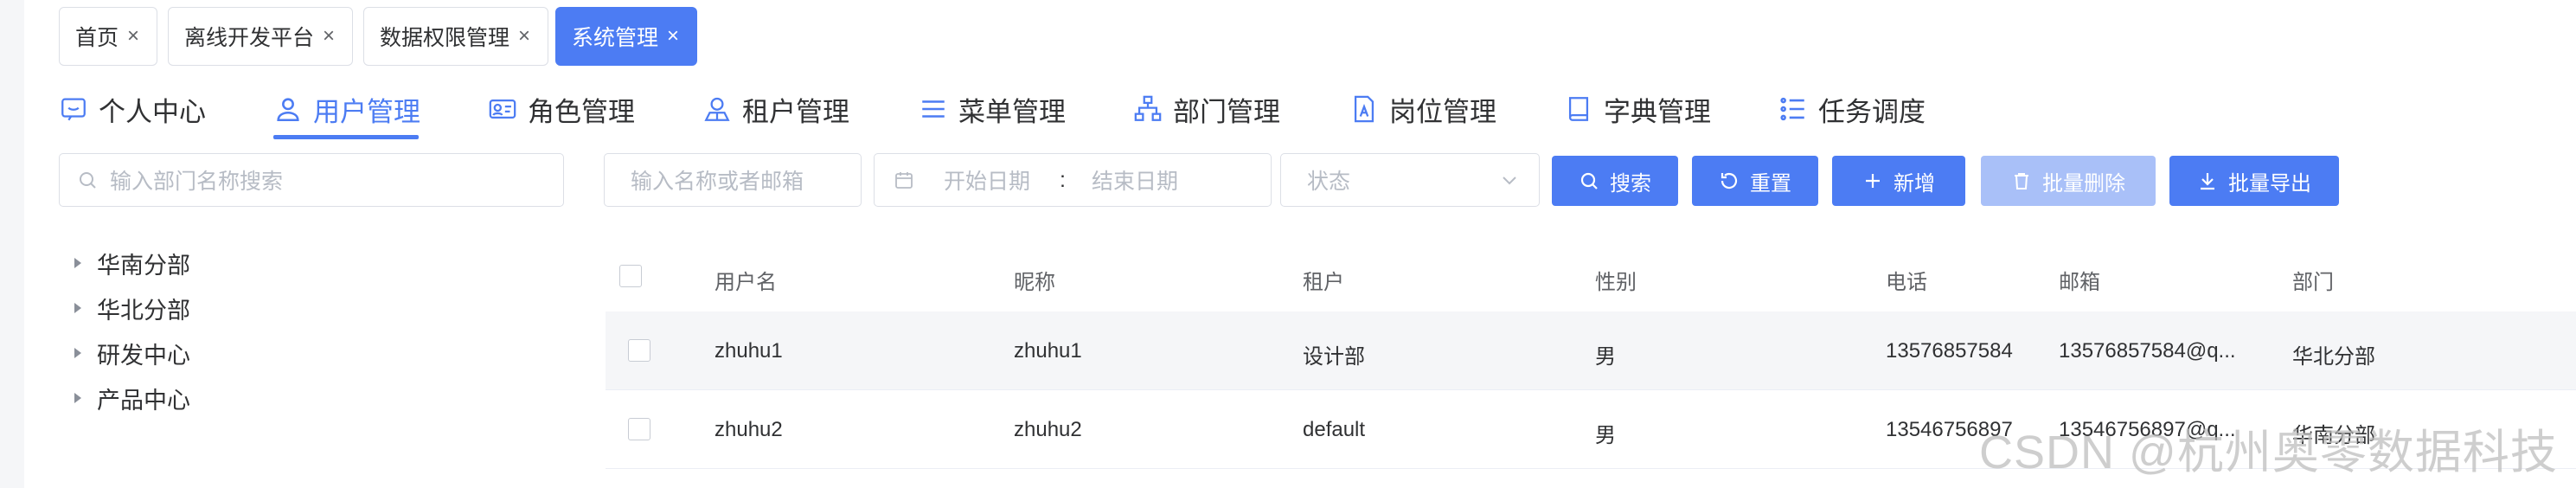 The image size is (2576, 488). What do you see at coordinates (1630, 184) in the screenshot?
I see `search-button-label: 搜索` at bounding box center [1630, 184].